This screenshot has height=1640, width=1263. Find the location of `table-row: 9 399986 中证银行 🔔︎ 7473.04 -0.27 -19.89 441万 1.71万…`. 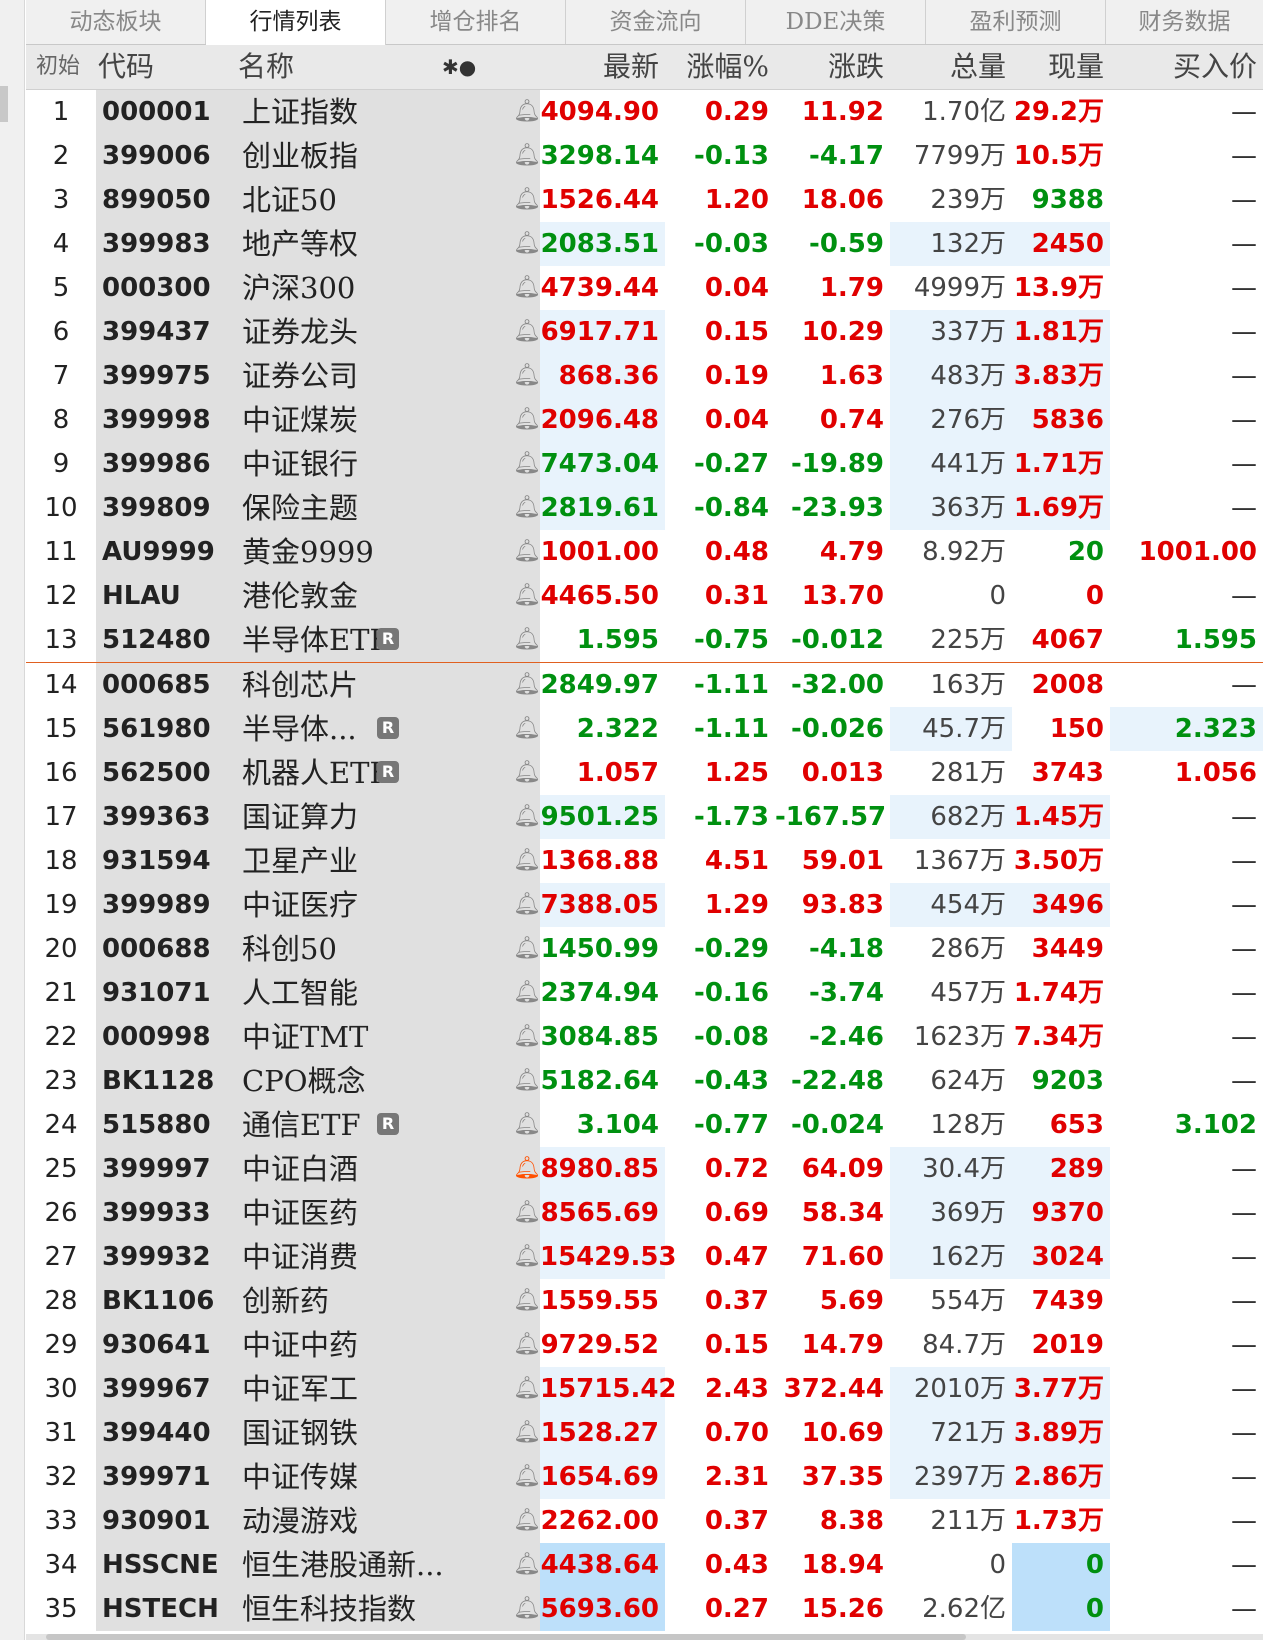

table-row: 9 399986 中证银行 🔔︎ 7473.04 -0.27 -19.89 441万 1.71万… is located at coordinates (644, 464).